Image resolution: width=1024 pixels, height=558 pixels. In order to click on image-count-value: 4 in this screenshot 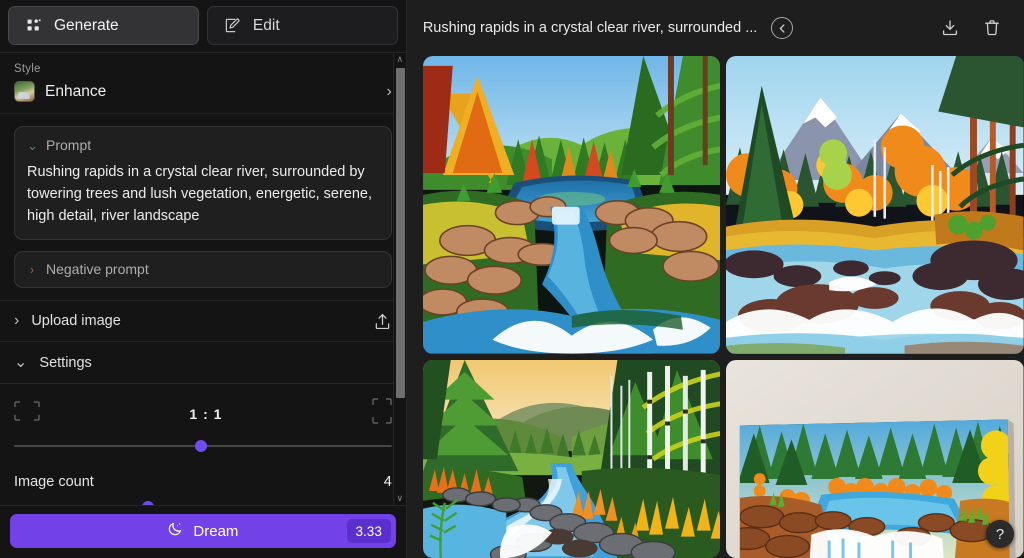, I will do `click(387, 482)`.